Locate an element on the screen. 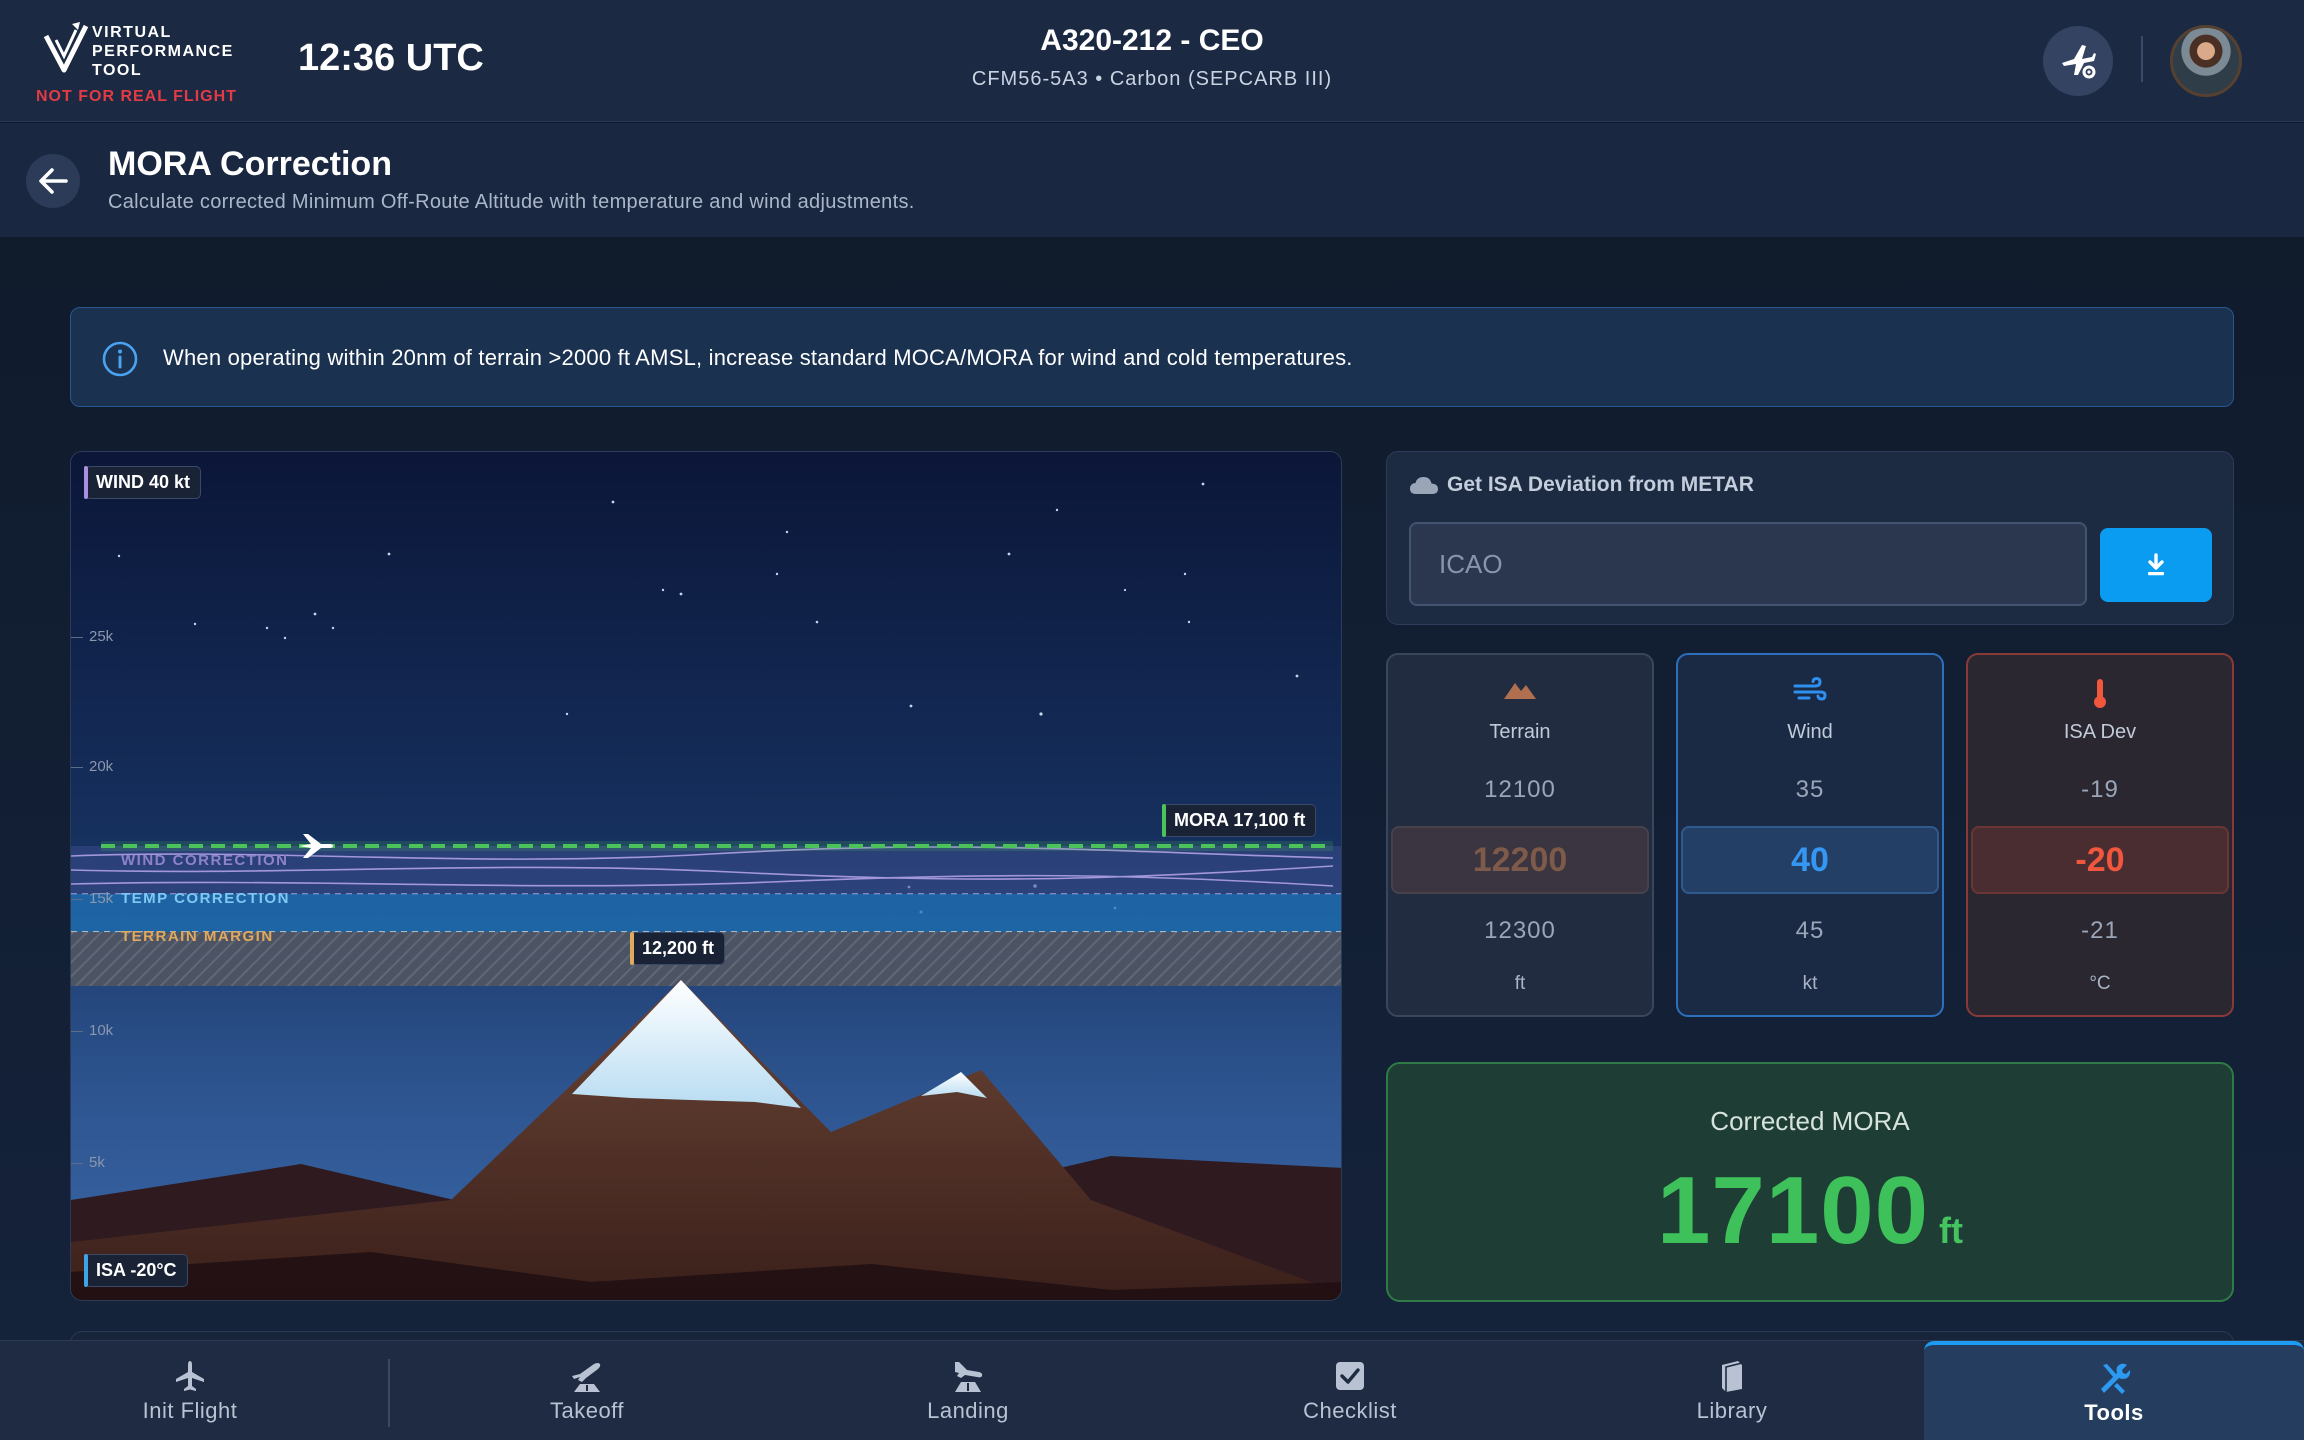 The height and width of the screenshot is (1440, 2304). isa-chip-text: ISA -20°C is located at coordinates (136, 1270).